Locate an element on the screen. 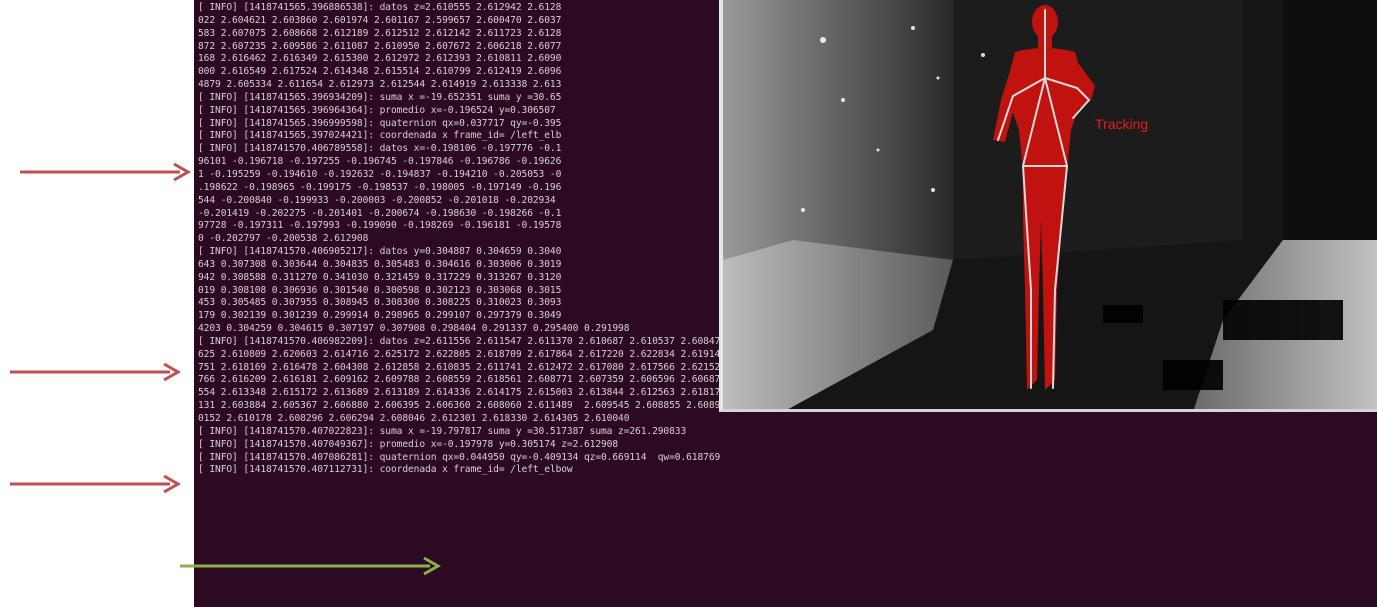 The width and height of the screenshot is (1377, 607). green-arrow-icon is located at coordinates (311, 566).